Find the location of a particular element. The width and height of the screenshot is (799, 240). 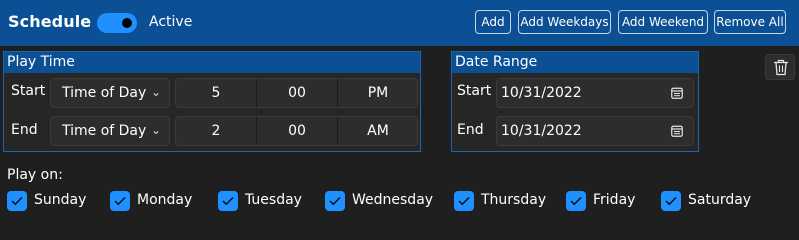

end-time-picker: 2 00 AM is located at coordinates (296, 131).